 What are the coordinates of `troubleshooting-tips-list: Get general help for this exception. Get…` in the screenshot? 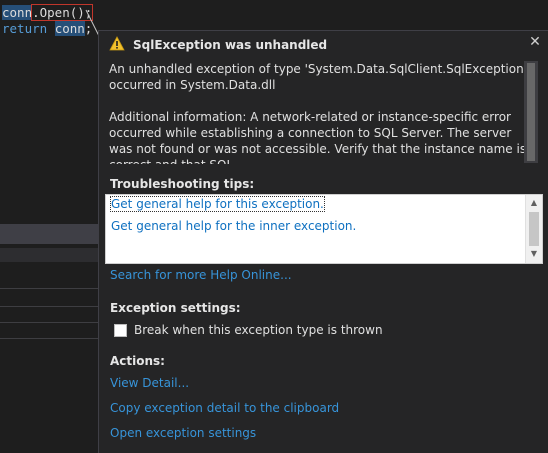 It's located at (324, 229).